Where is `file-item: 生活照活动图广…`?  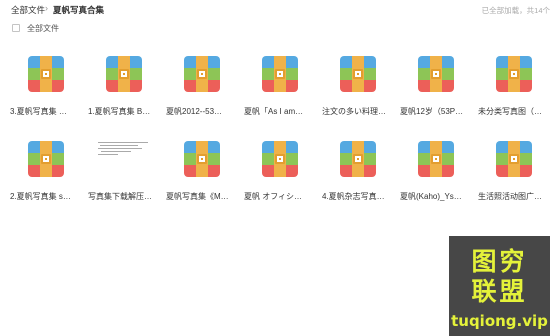
file-item: 生活照活动图广… is located at coordinates (514, 181).